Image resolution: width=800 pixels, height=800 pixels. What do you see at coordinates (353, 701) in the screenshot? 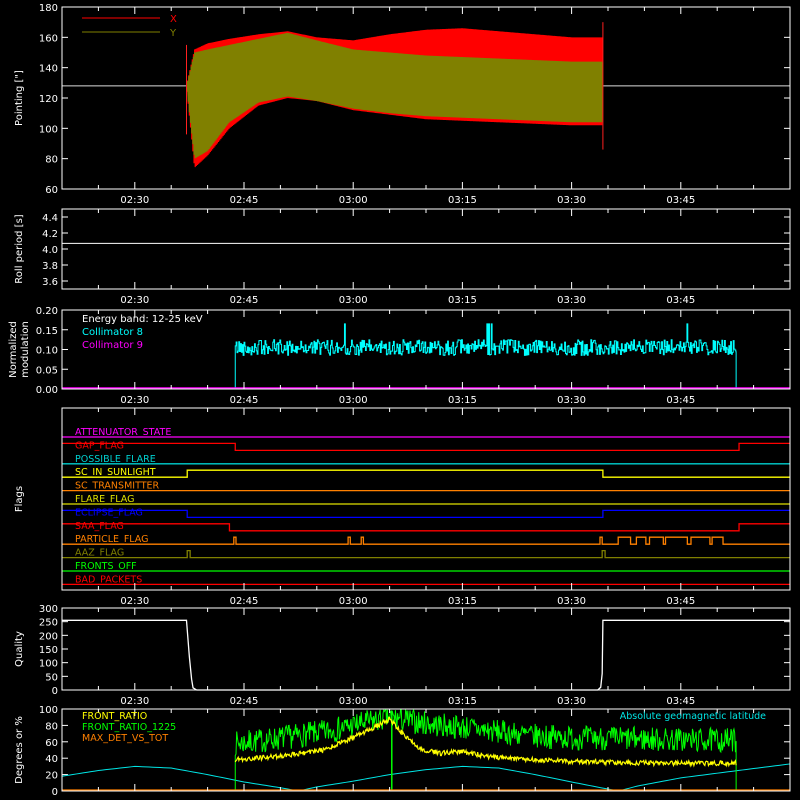
I see `quality-xtick-label: 03:00` at bounding box center [353, 701].